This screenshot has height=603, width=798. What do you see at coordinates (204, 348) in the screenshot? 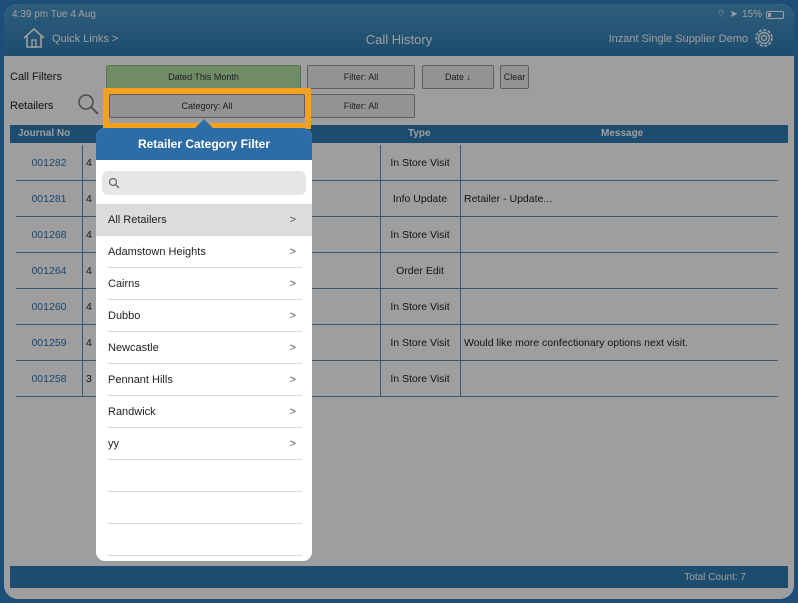
I see `category-item-newcastle: Newcastle >` at bounding box center [204, 348].